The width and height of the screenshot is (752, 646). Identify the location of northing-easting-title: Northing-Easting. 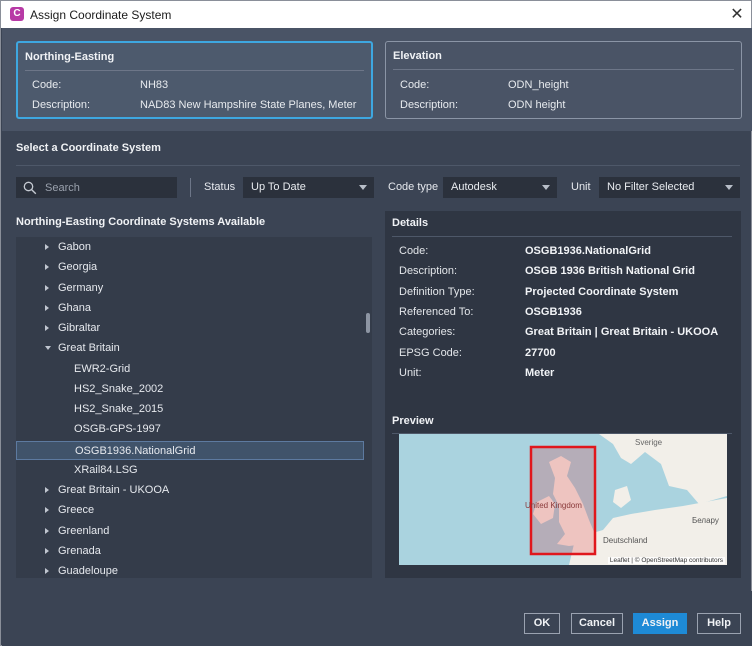
(70, 57).